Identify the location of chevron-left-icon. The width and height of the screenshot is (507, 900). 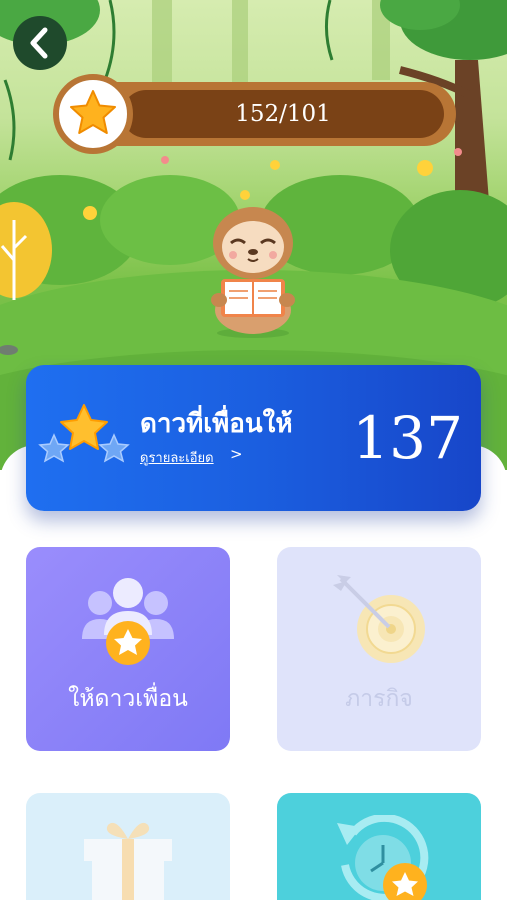
(39, 43).